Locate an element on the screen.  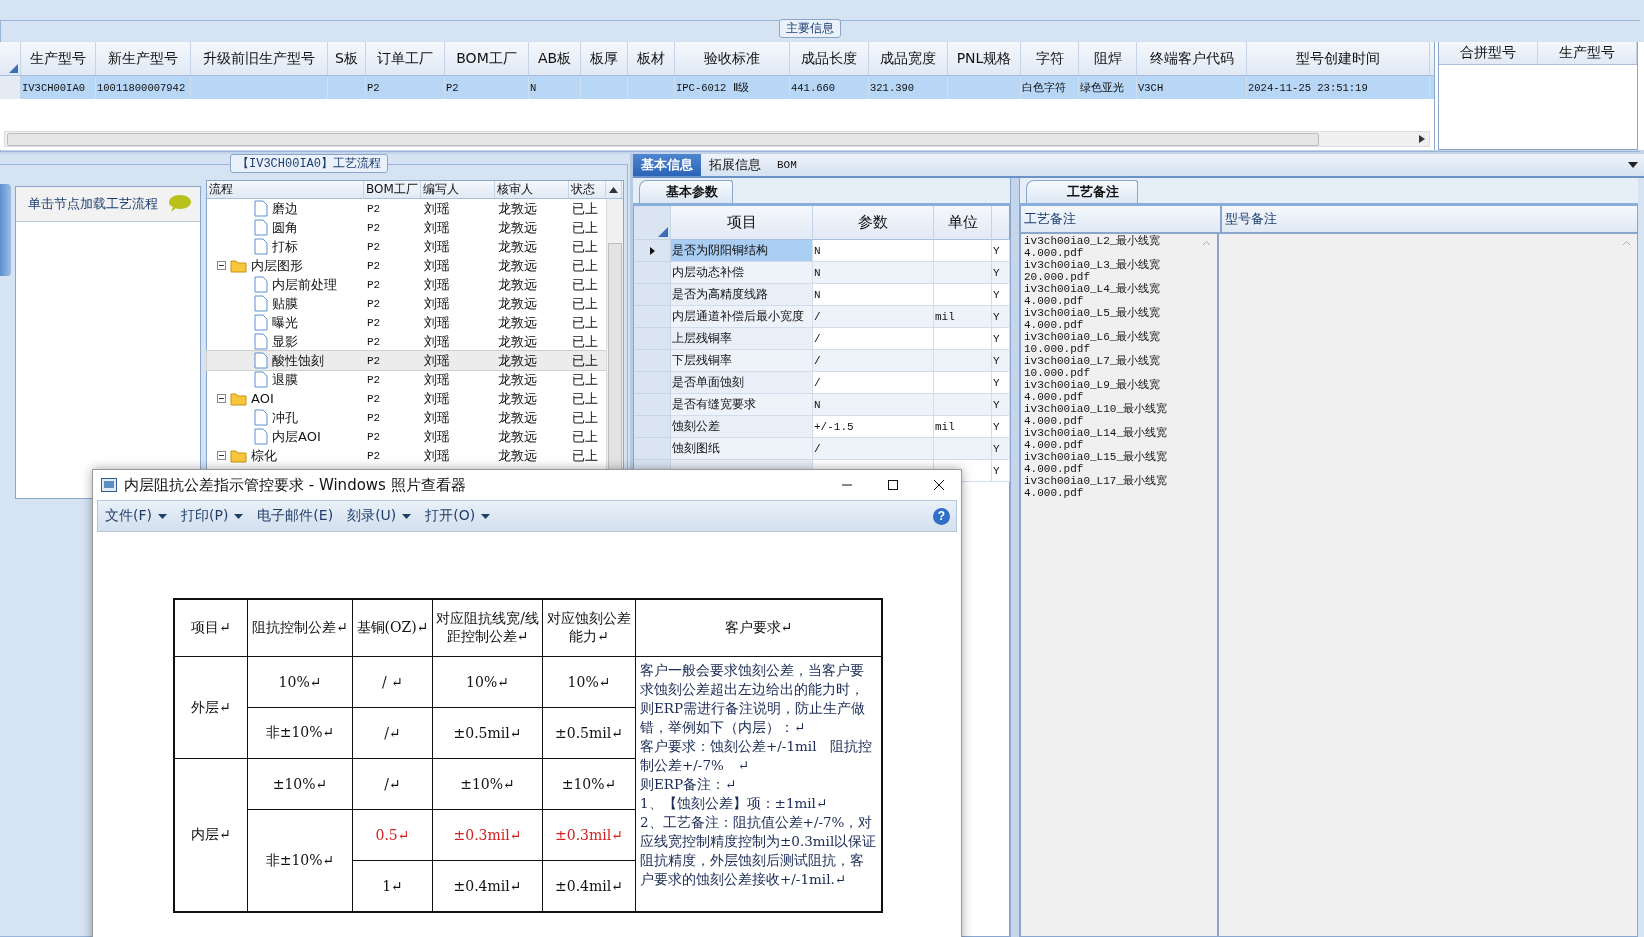
table-header: 对应蚀刻公差能力↵ is located at coordinates (589, 627).